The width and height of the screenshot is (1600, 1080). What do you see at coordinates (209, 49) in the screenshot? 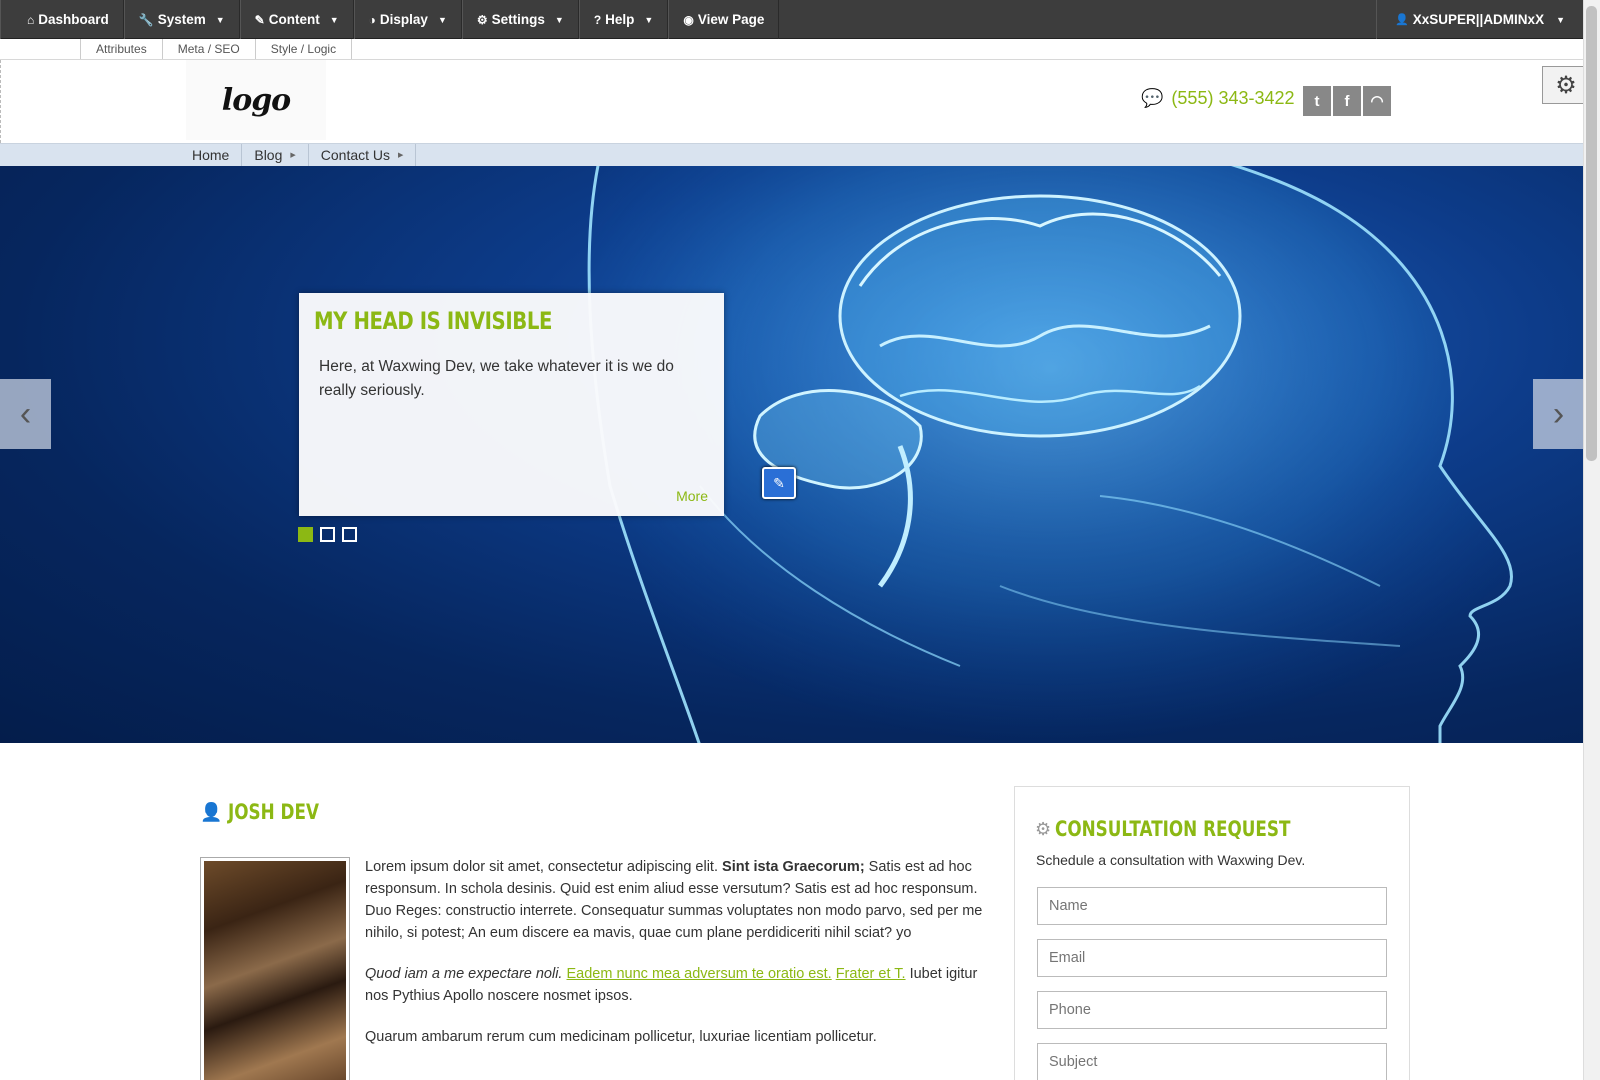
I see `sub-tab-1: Meta / SEO` at bounding box center [209, 49].